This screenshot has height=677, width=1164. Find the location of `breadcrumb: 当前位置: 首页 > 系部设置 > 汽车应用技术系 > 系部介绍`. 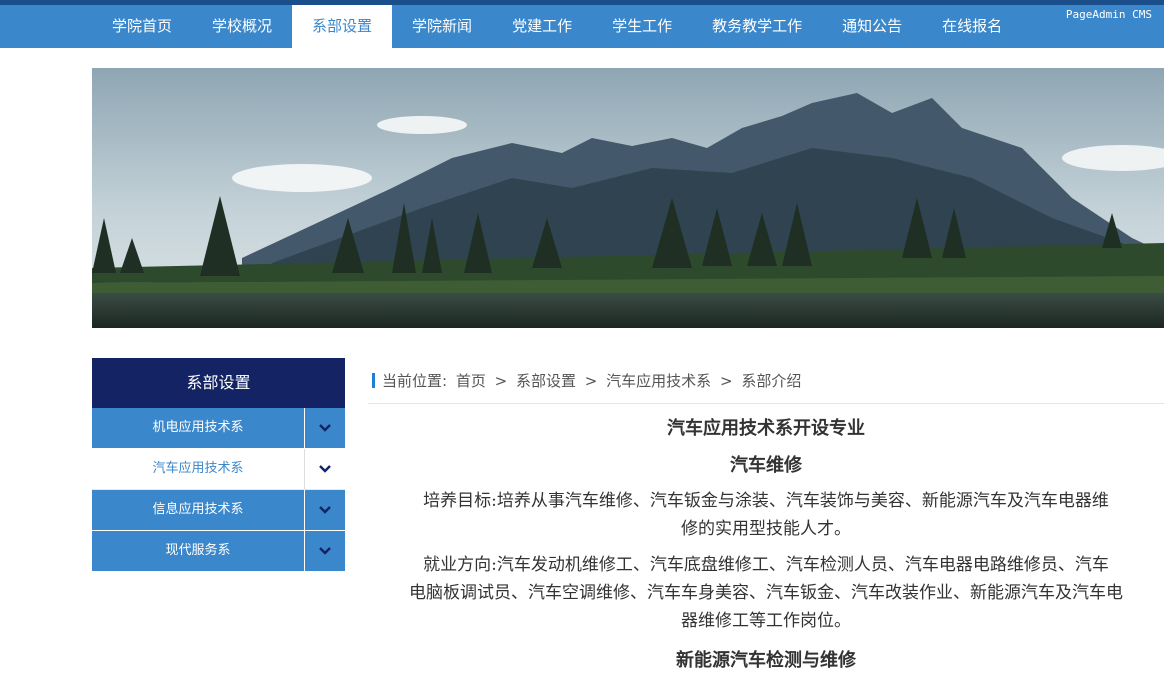

breadcrumb: 当前位置: 首页 > 系部设置 > 汽车应用技术系 > 系部介绍 is located at coordinates (766, 381).